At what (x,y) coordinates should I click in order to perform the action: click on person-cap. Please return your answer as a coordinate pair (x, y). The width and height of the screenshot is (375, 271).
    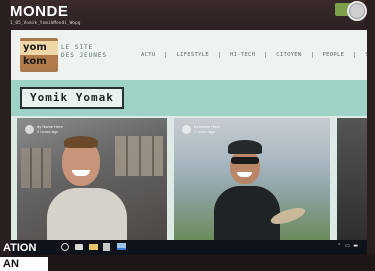
    Looking at the image, I should click on (245, 147).